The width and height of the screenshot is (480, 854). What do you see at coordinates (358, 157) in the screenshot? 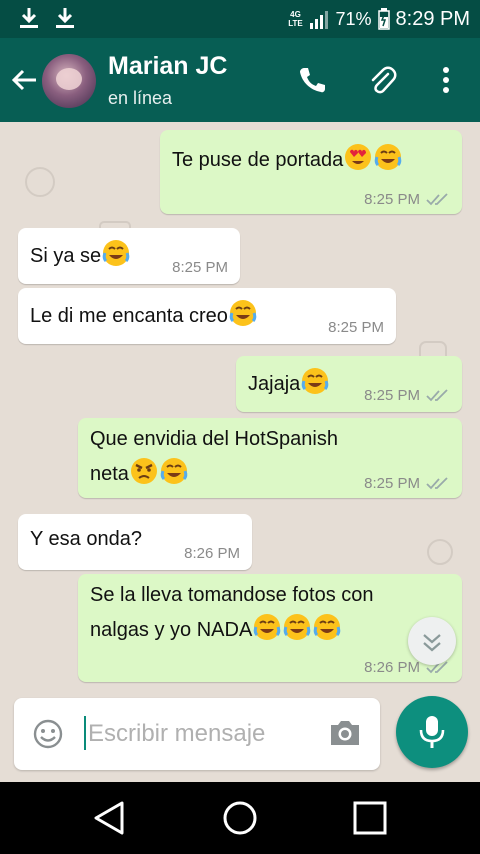
I see `heart-eyes-emoji-icon` at bounding box center [358, 157].